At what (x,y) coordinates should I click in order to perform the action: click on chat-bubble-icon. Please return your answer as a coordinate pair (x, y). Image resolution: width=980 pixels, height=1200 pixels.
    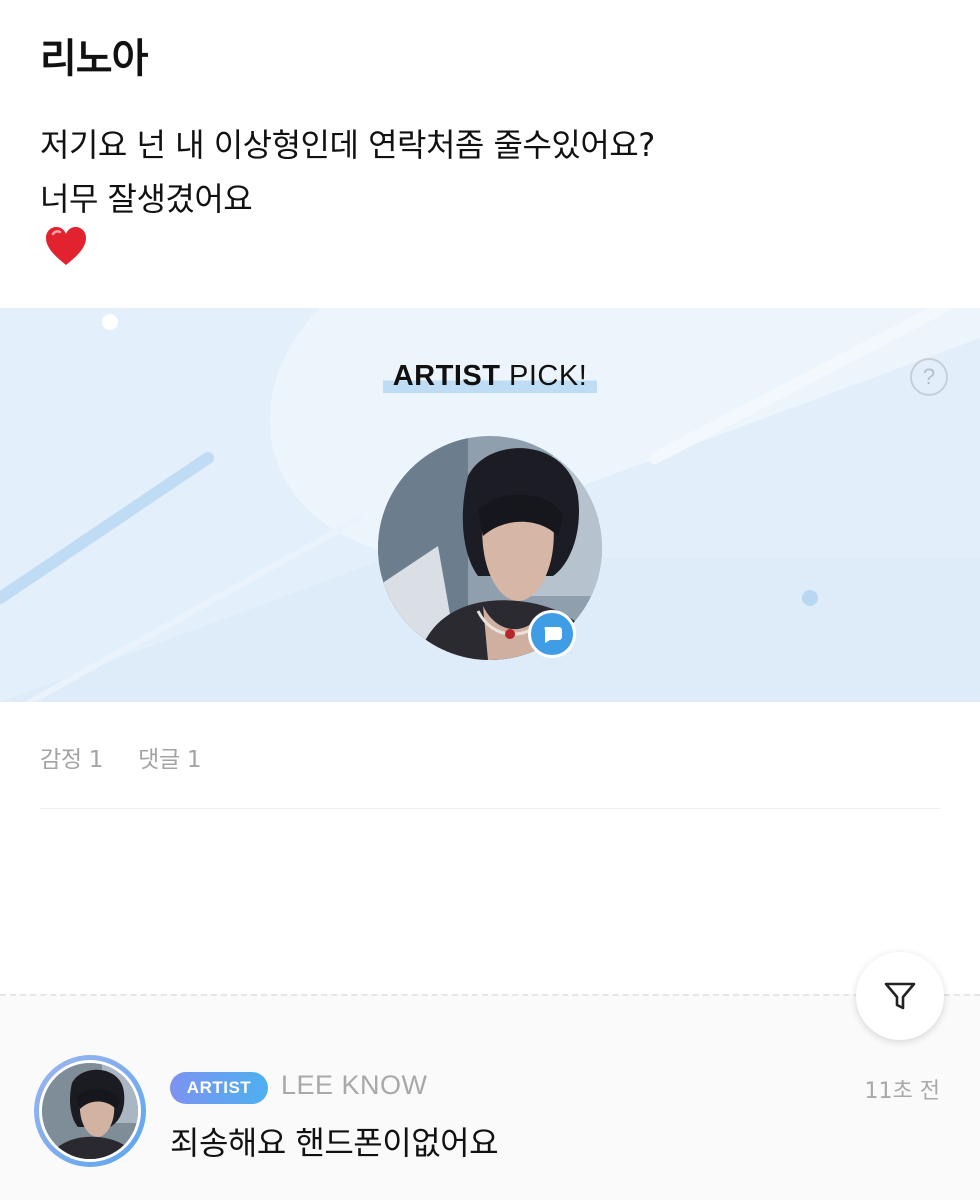
    Looking at the image, I should click on (553, 635).